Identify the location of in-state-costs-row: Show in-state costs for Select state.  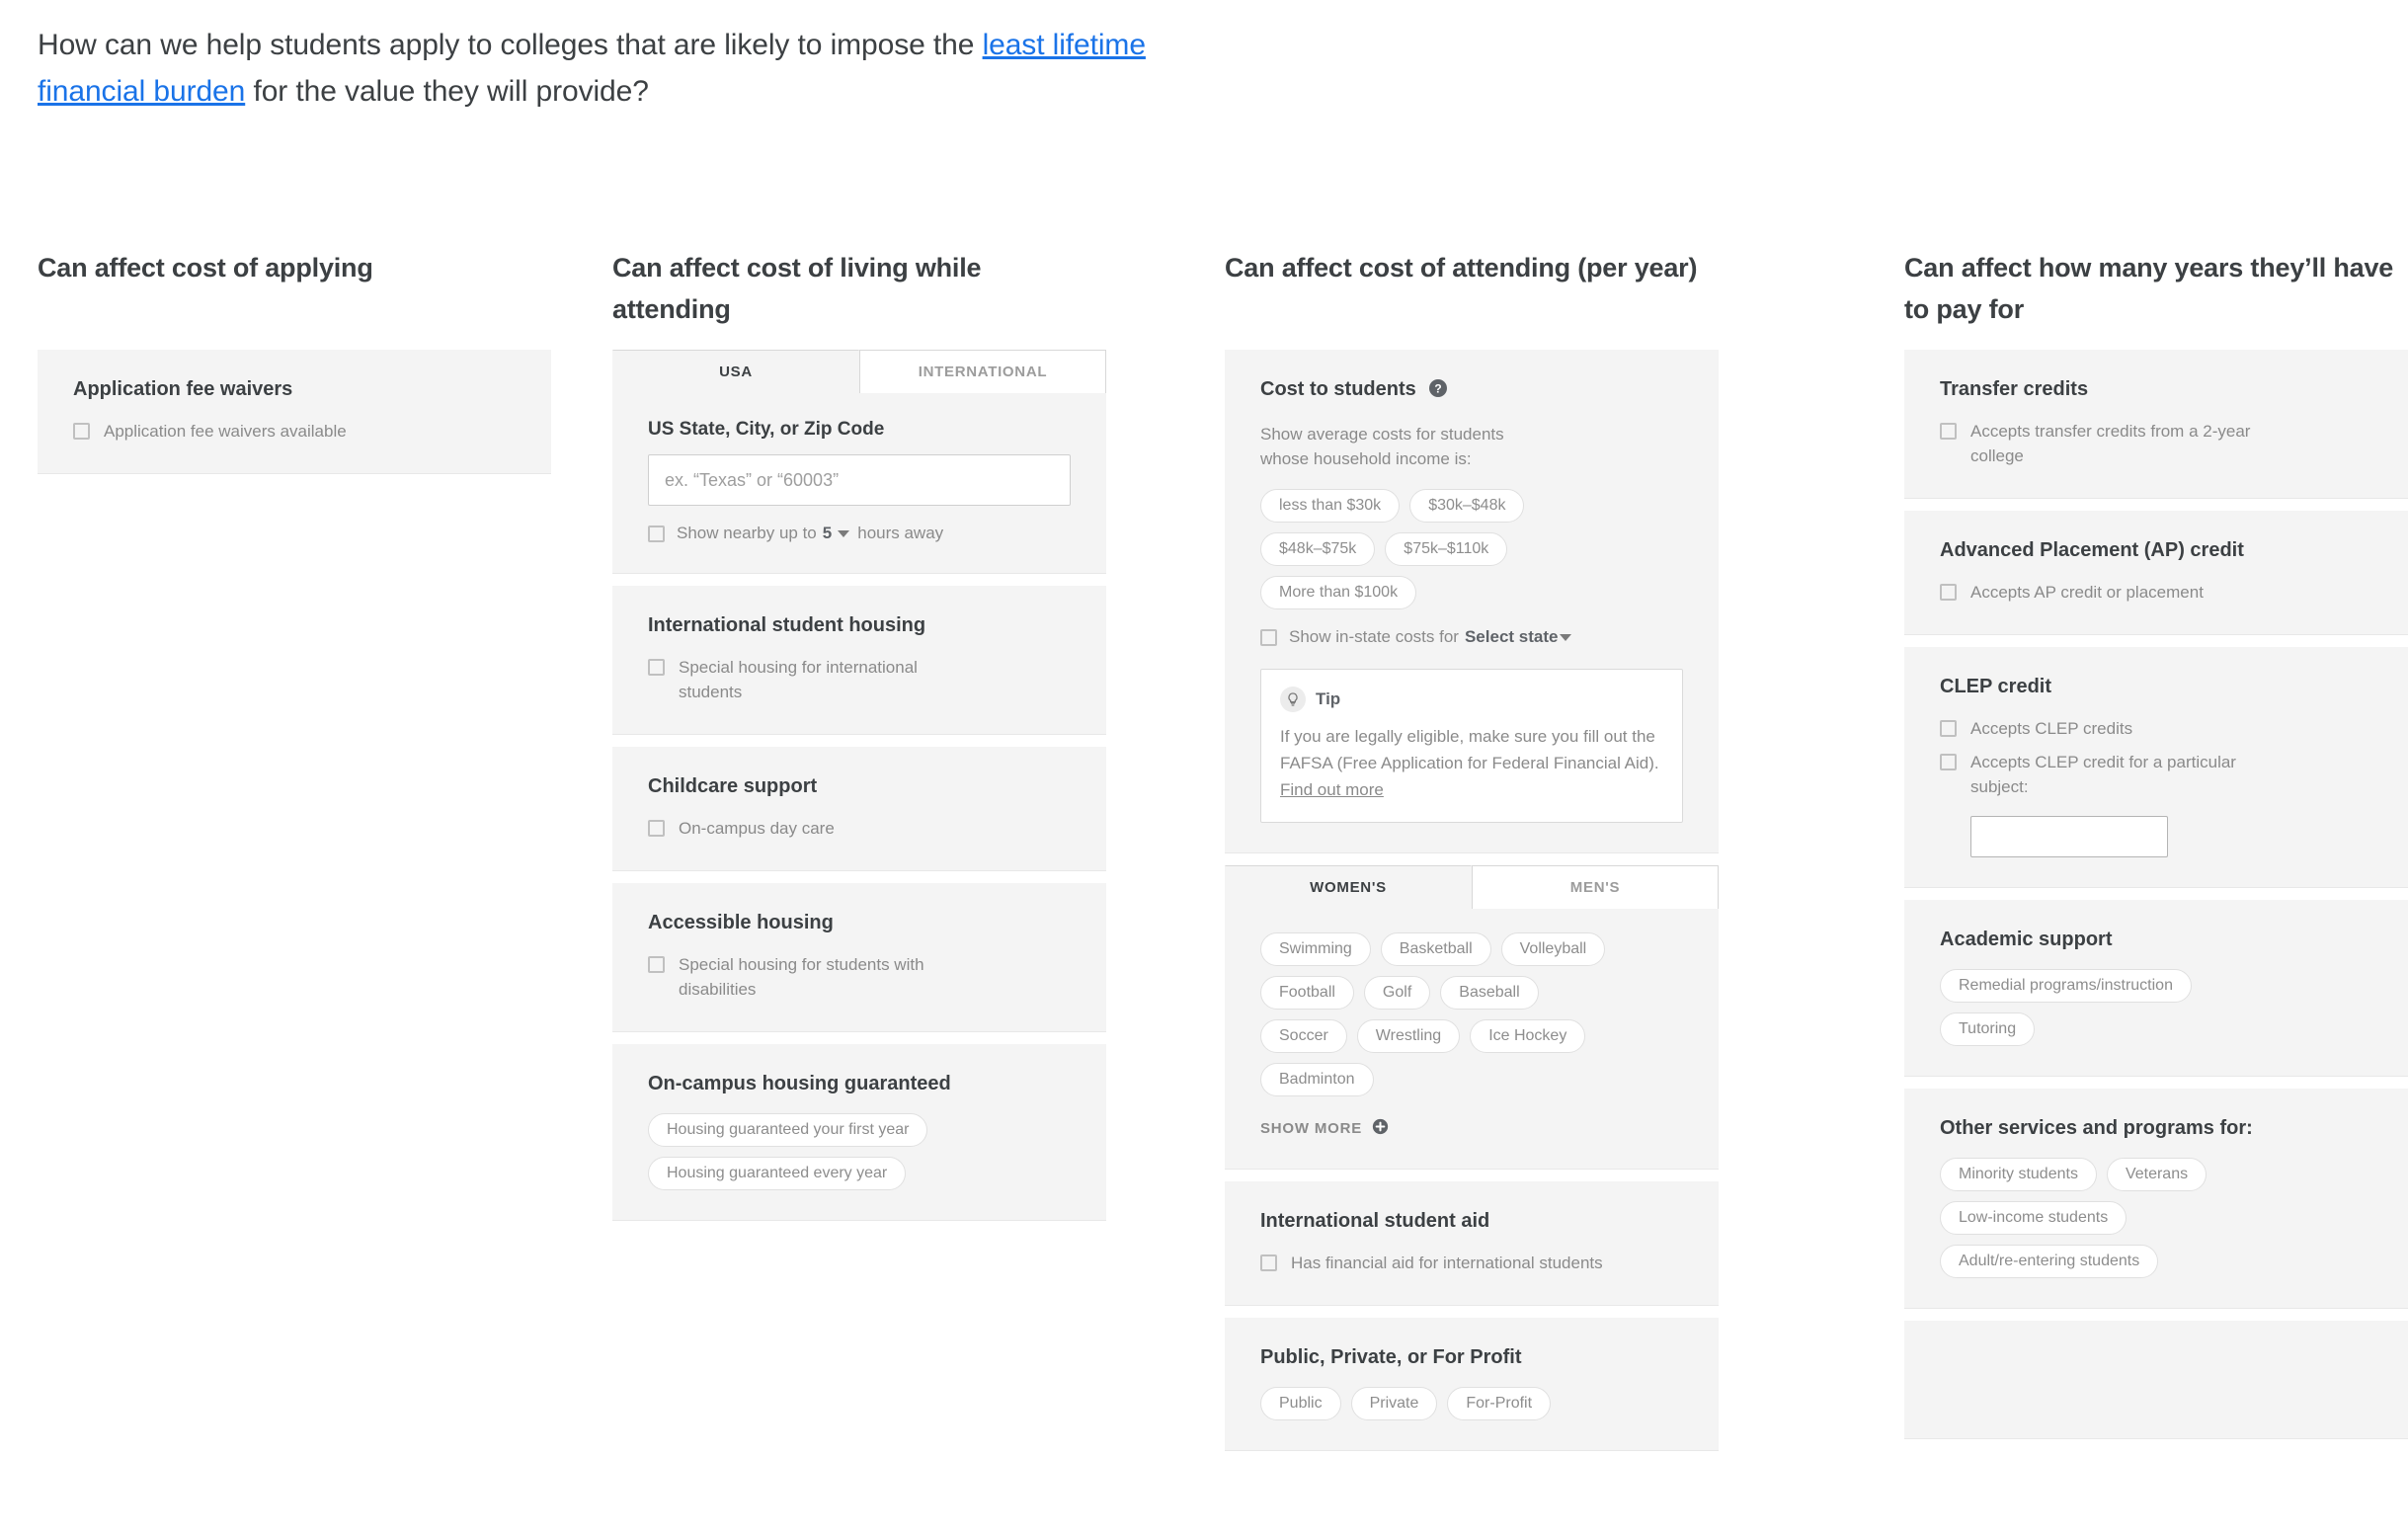
(1471, 637).